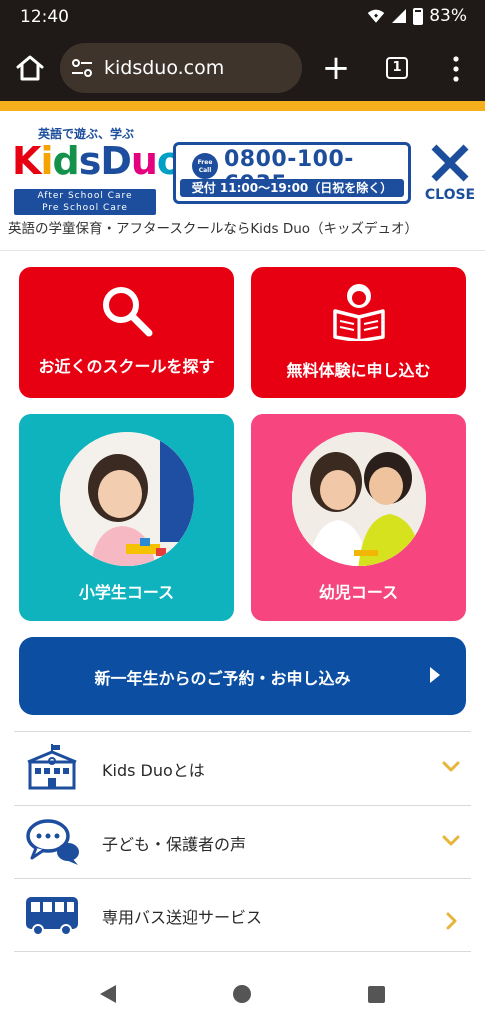 The width and height of the screenshot is (485, 1024). What do you see at coordinates (222, 678) in the screenshot?
I see `cta-label: 新一年生からのご予約・お申し込み` at bounding box center [222, 678].